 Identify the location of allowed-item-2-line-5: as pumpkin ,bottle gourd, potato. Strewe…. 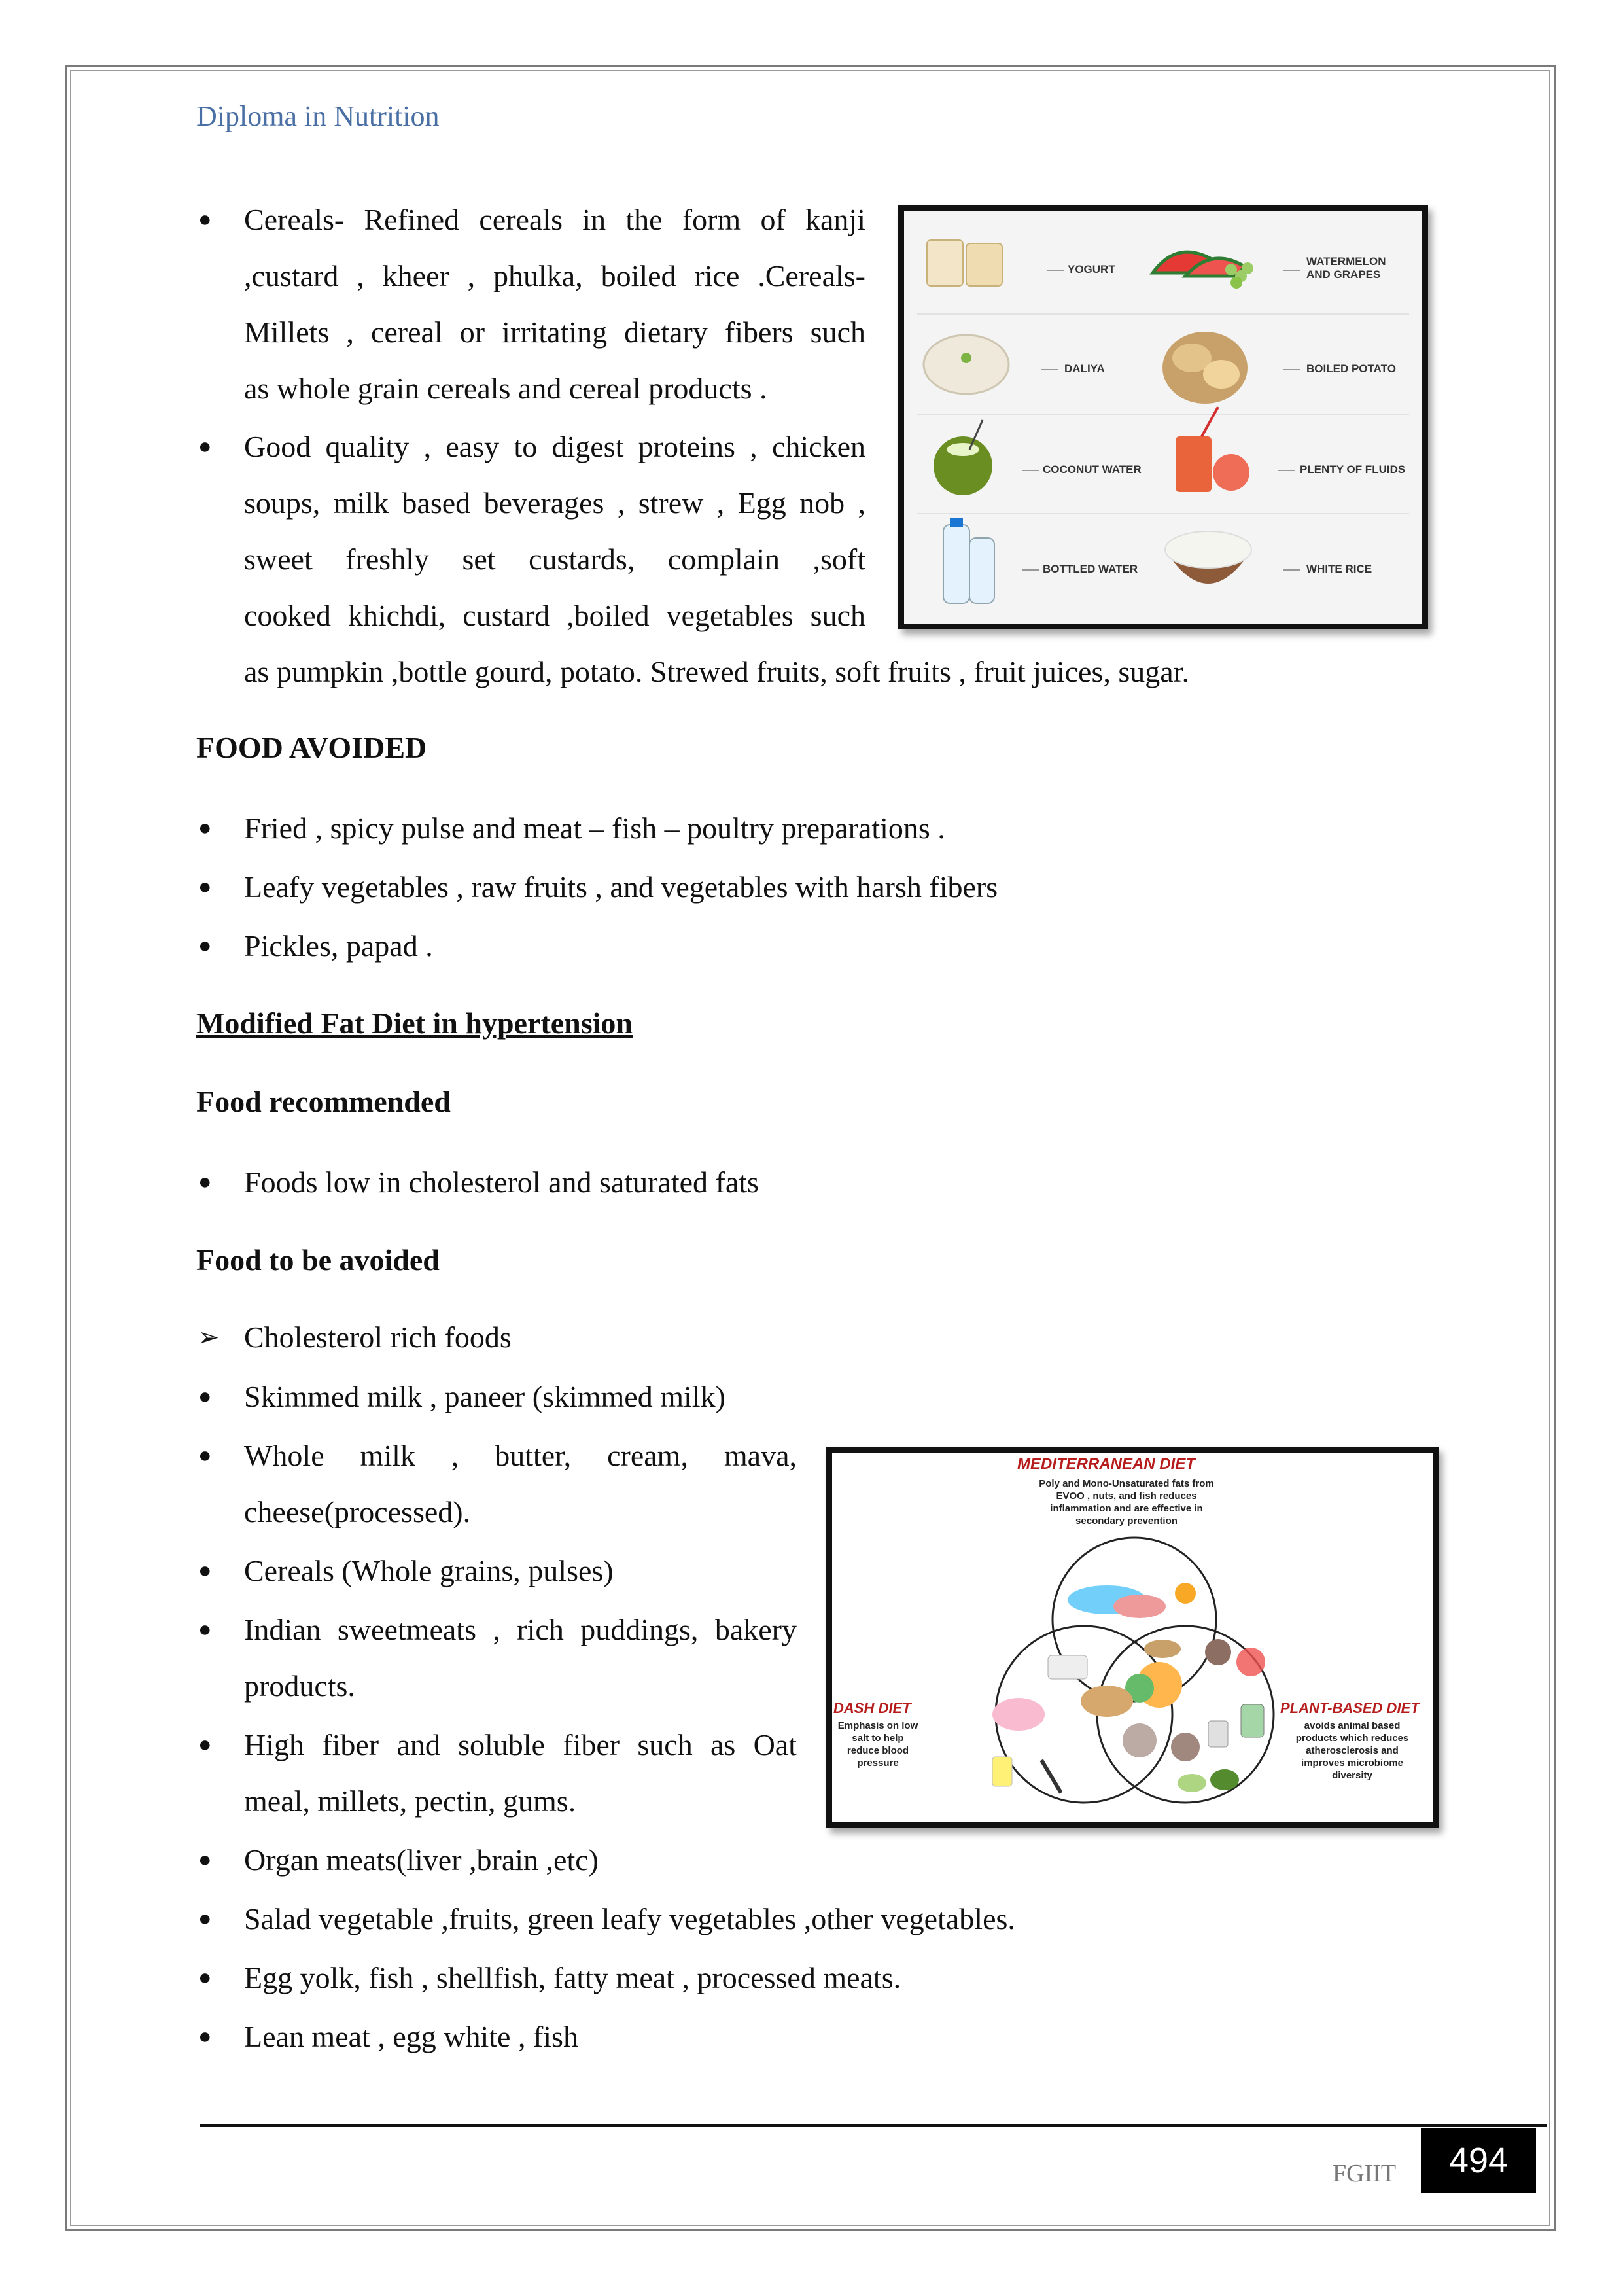
(716, 672).